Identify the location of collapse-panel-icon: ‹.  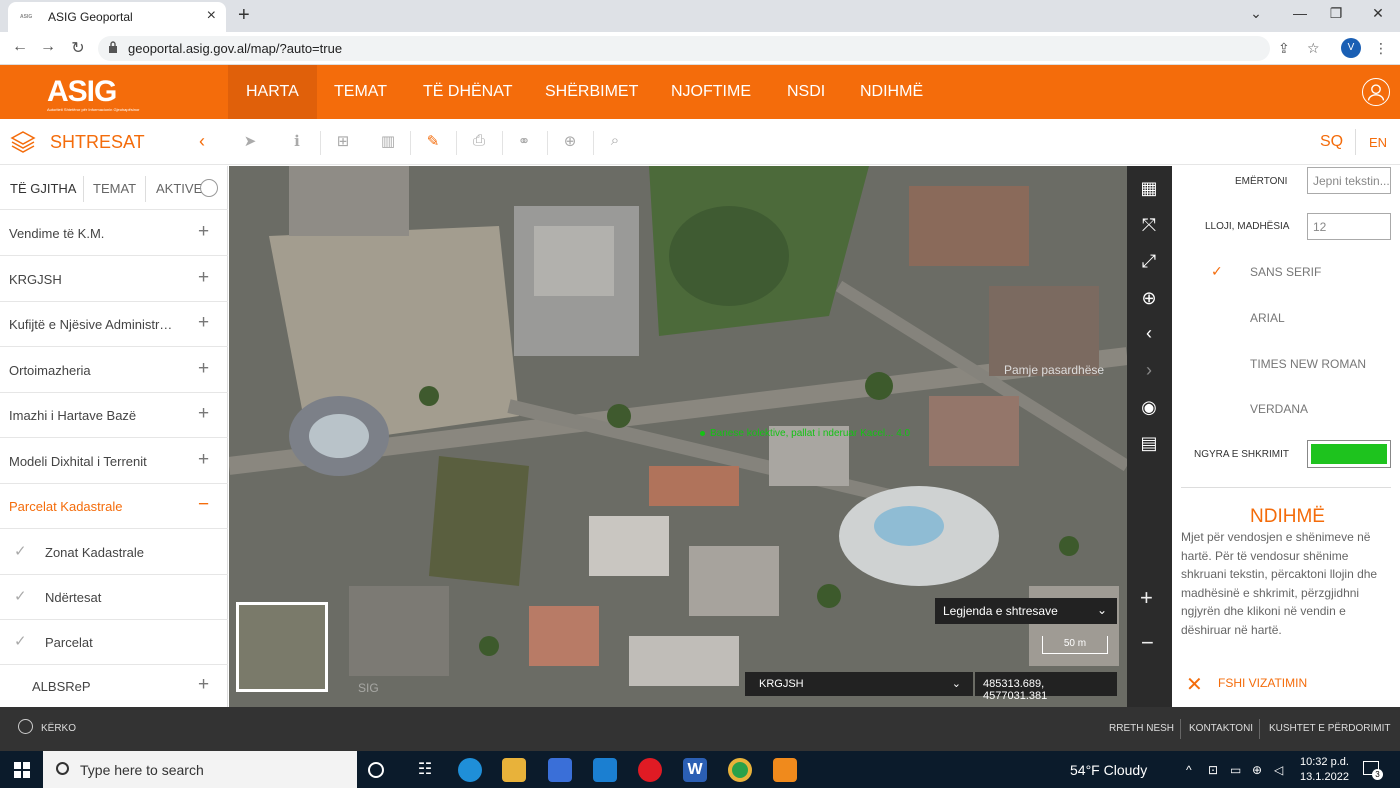
(202, 141).